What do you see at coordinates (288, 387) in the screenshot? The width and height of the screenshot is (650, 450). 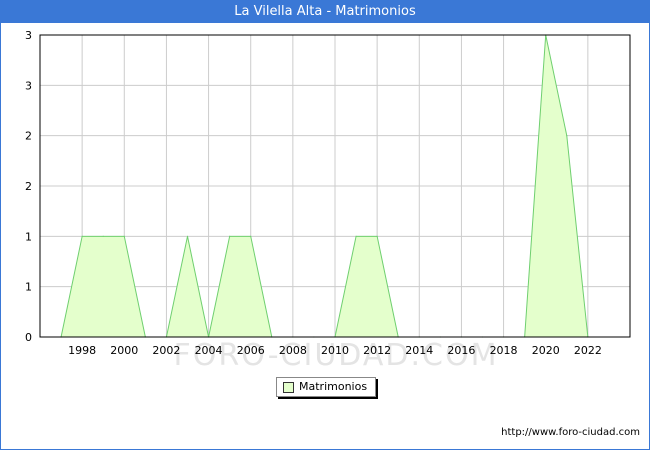 I see `legend-swatch` at bounding box center [288, 387].